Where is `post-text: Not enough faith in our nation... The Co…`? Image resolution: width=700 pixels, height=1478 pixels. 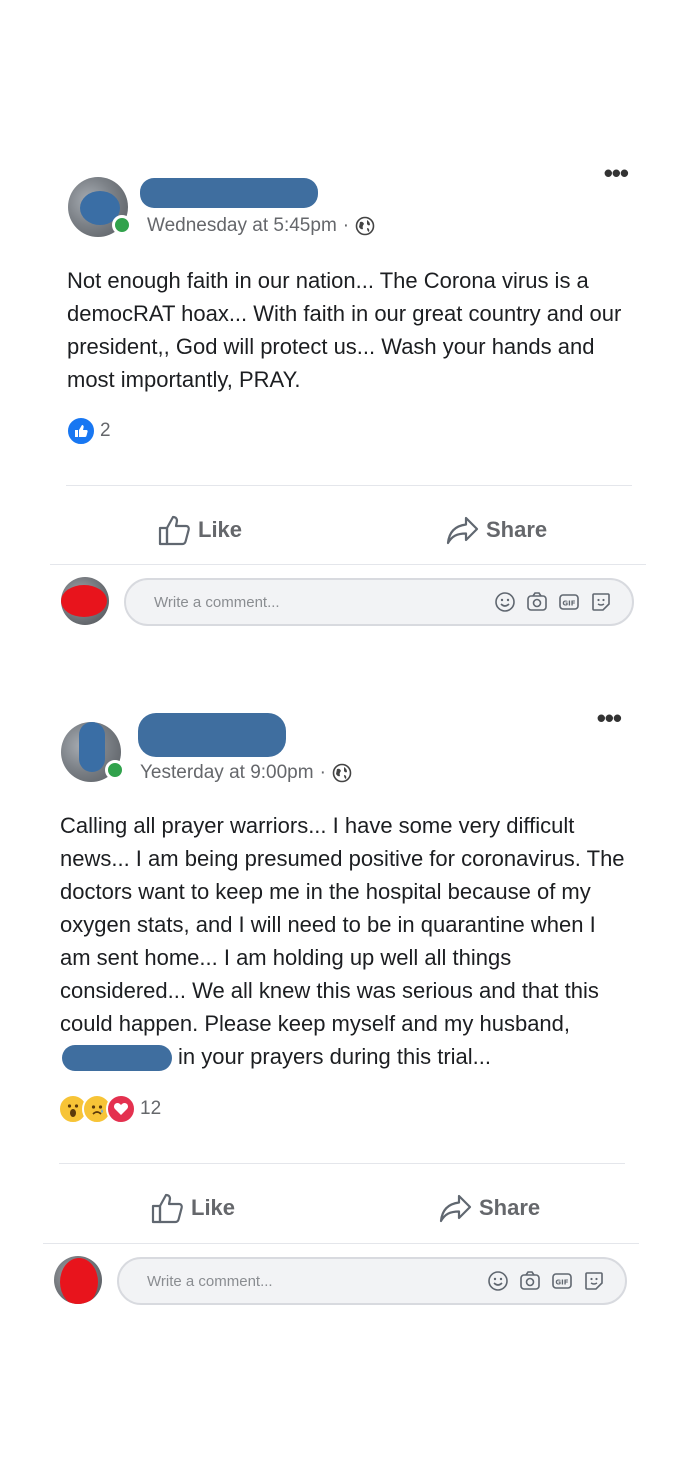 post-text: Not enough faith in our nation... The Co… is located at coordinates (344, 330).